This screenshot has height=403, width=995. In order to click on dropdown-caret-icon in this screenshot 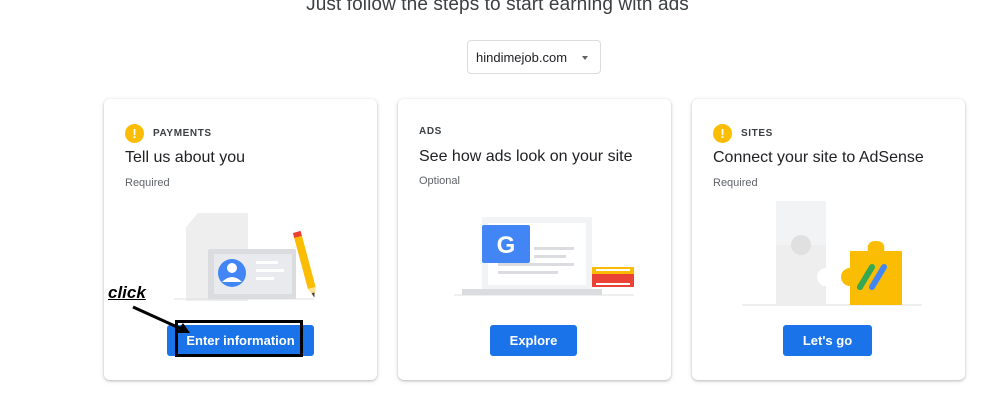, I will do `click(585, 58)`.